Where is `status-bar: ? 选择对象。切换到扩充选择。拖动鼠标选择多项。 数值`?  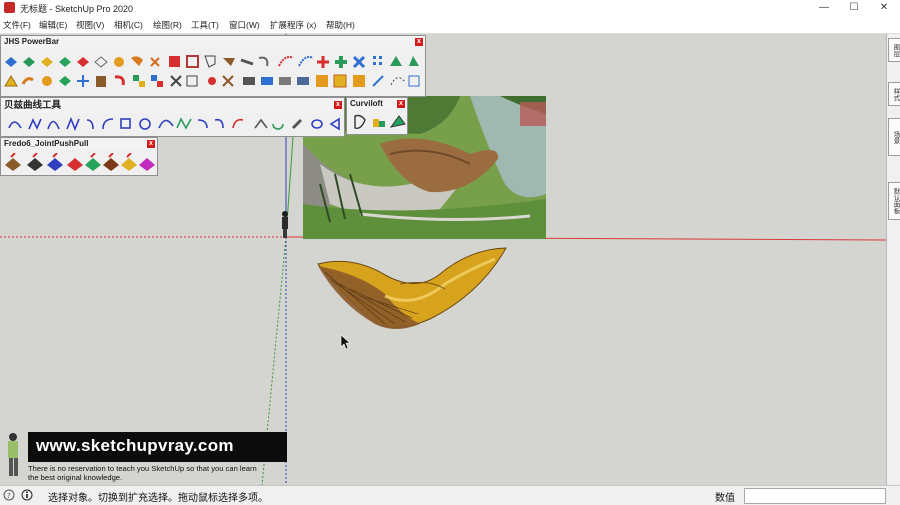
status-bar: ? 选择对象。切换到扩充选择。拖动鼠标选择多项。 数值 is located at coordinates (450, 495).